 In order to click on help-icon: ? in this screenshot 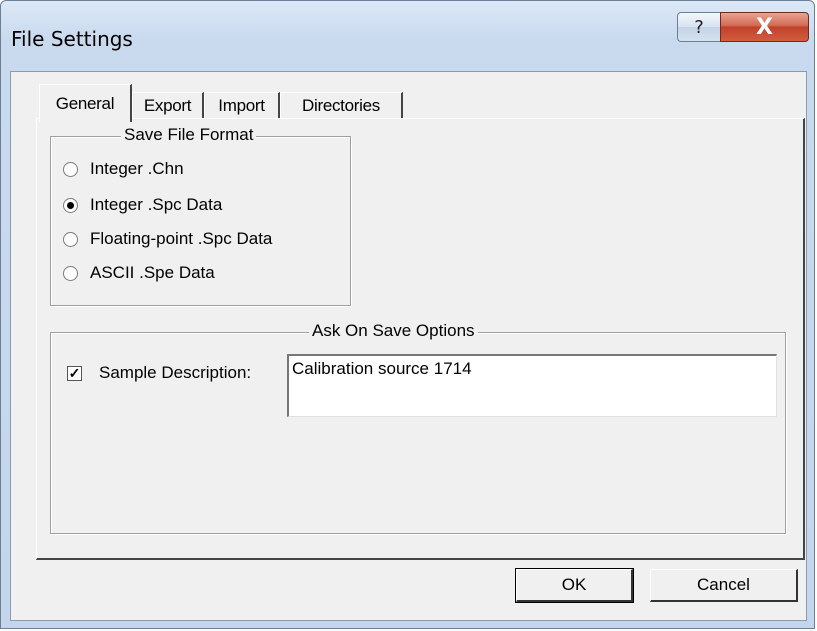, I will do `click(699, 27)`.